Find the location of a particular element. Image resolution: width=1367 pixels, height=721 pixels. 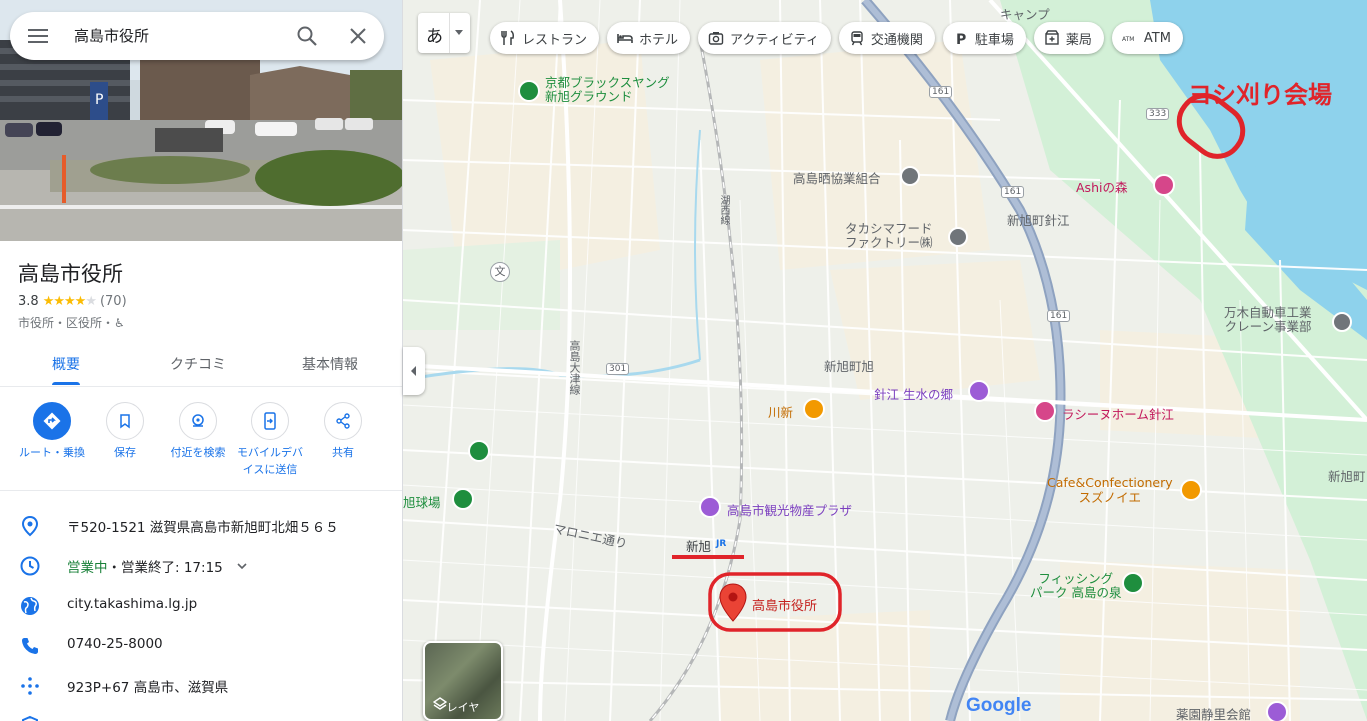

address-row: 〒520-1521 滋賀県高島市新旭町北畑５６５ is located at coordinates (201, 525).